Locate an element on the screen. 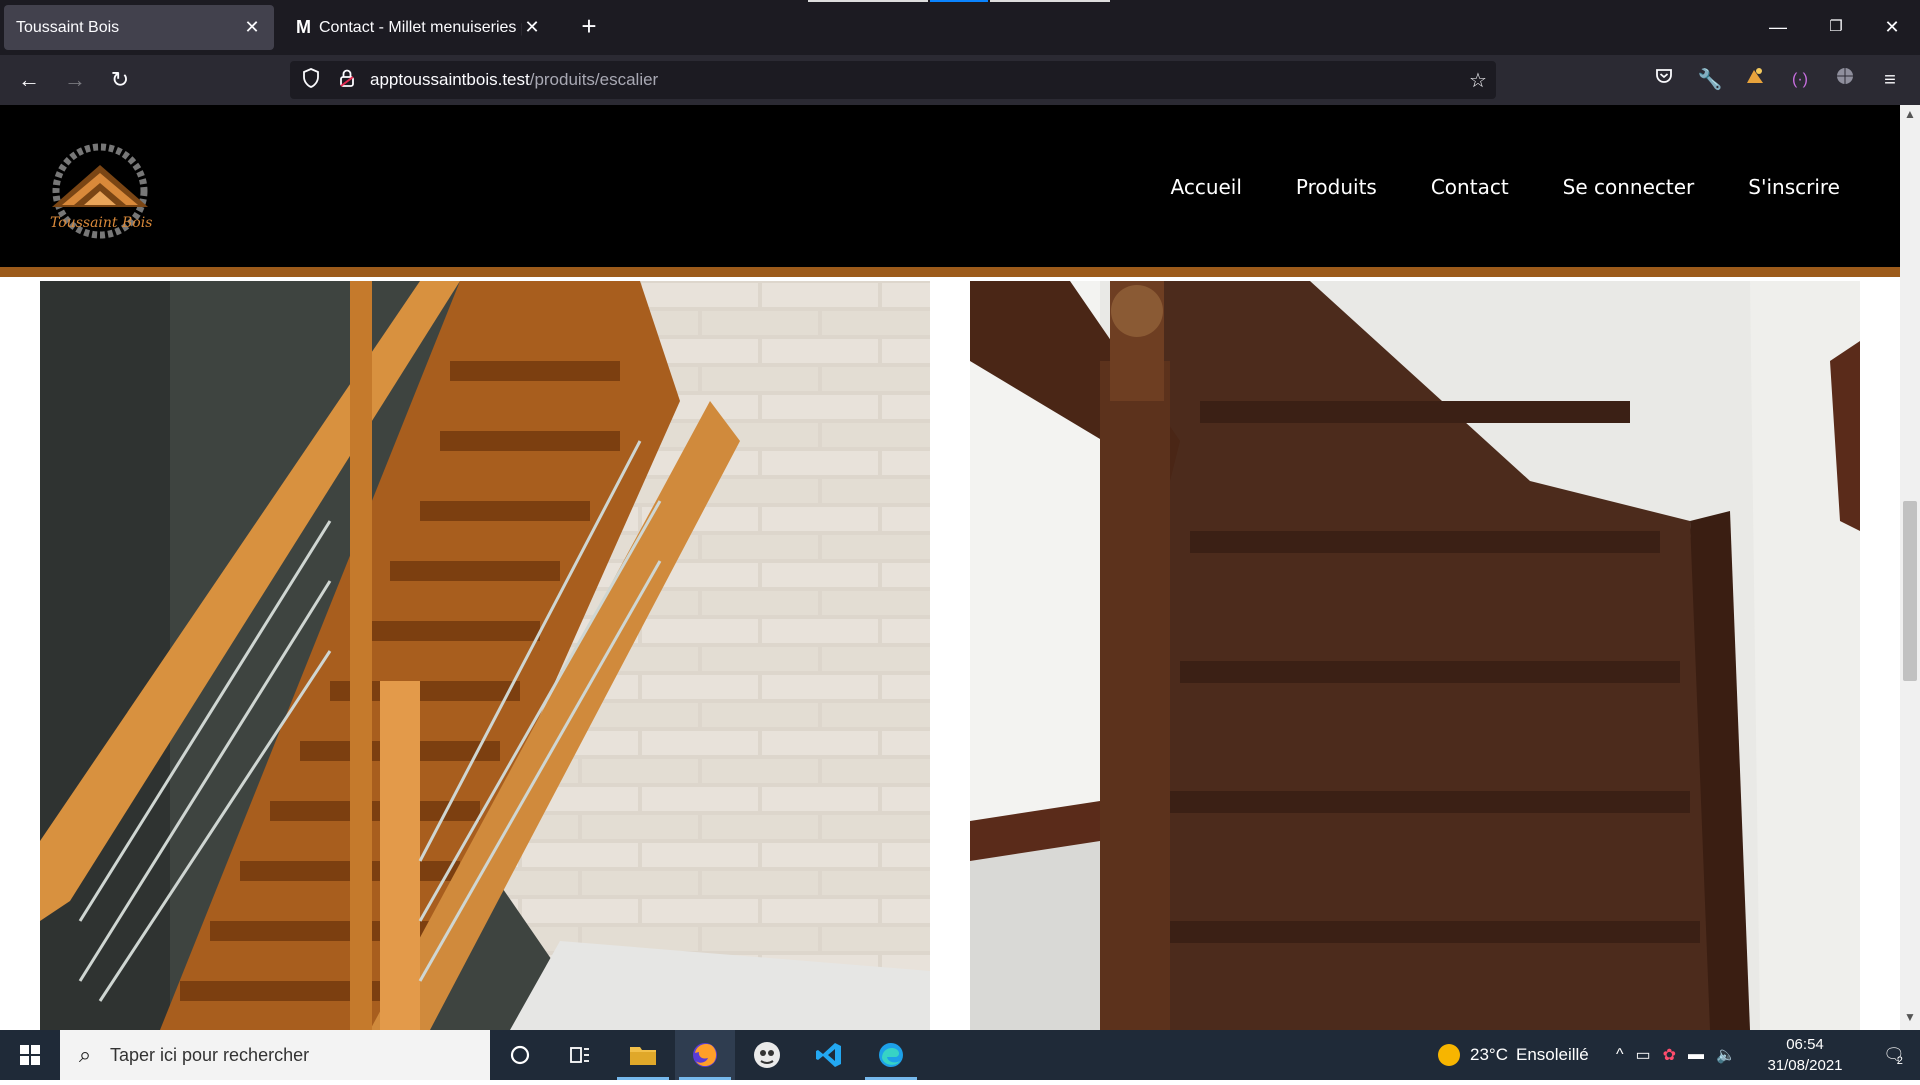 The height and width of the screenshot is (1085, 1920). tab-title: Toussaint Bois is located at coordinates (68, 27).